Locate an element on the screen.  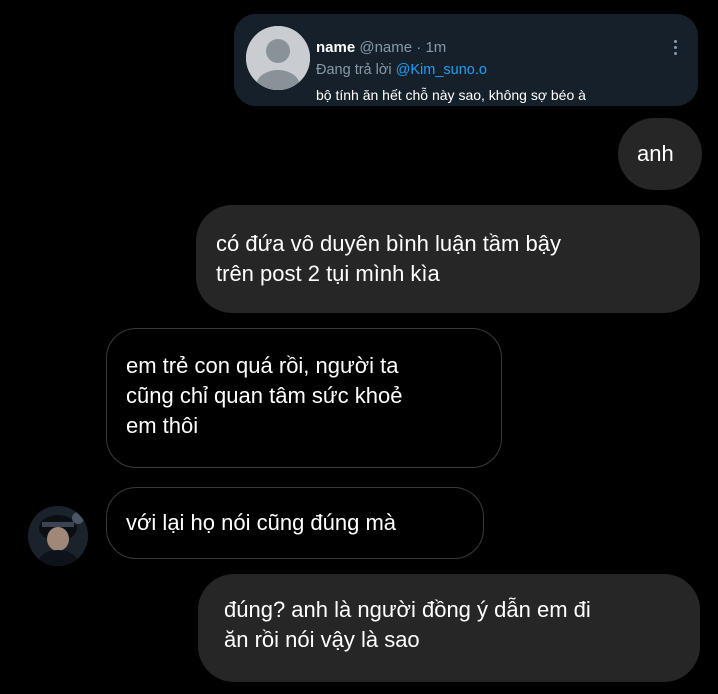
outgoing-message: anh is located at coordinates (660, 154).